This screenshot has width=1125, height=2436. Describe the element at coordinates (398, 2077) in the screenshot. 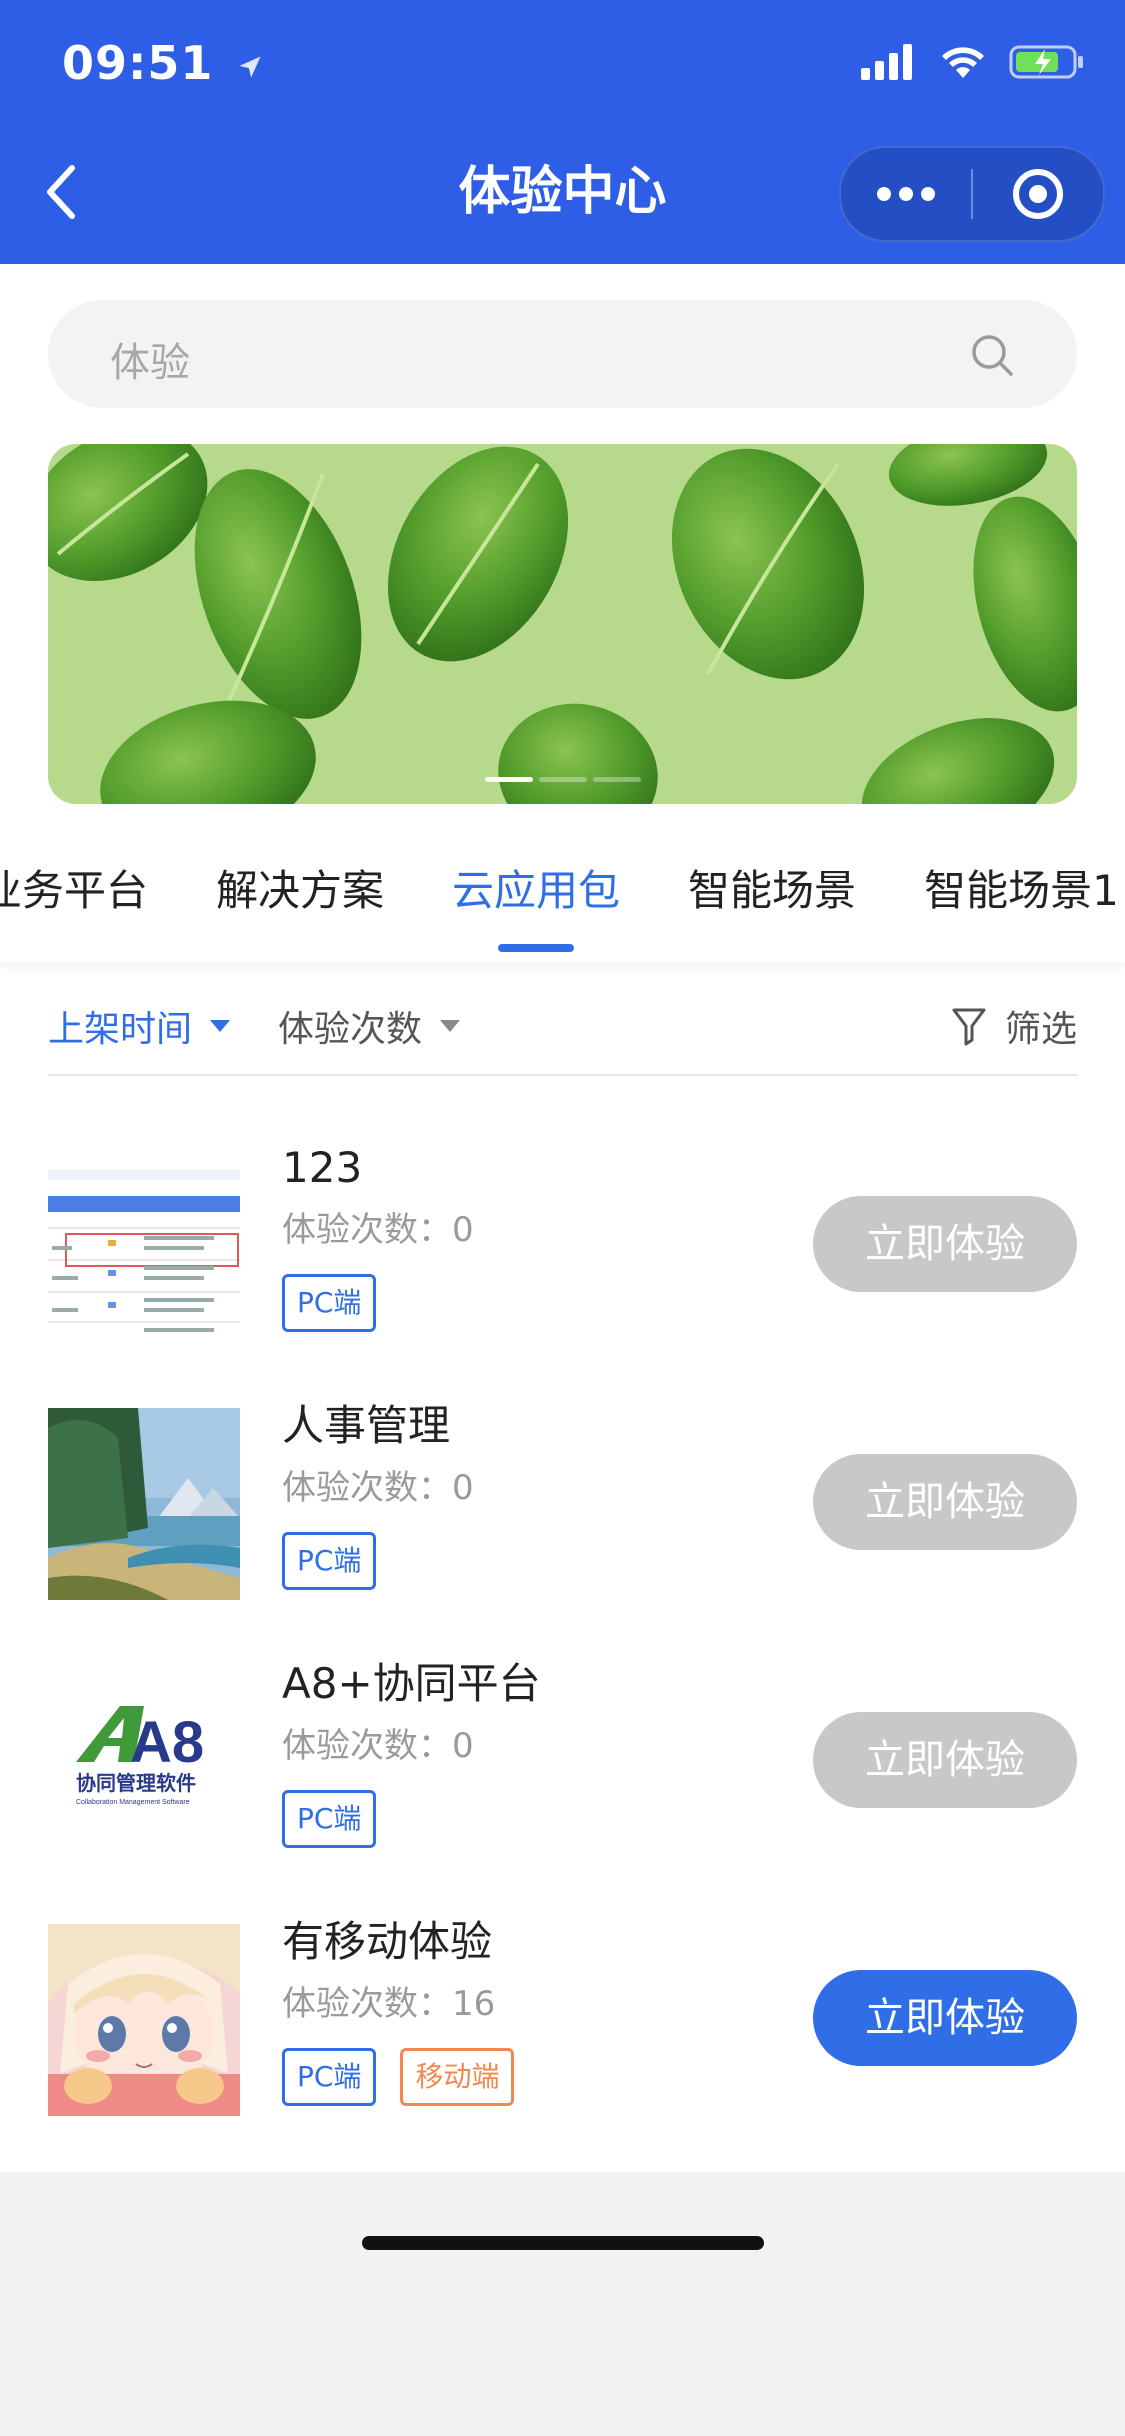

I see `item-tags: PC端 移动端` at that location.